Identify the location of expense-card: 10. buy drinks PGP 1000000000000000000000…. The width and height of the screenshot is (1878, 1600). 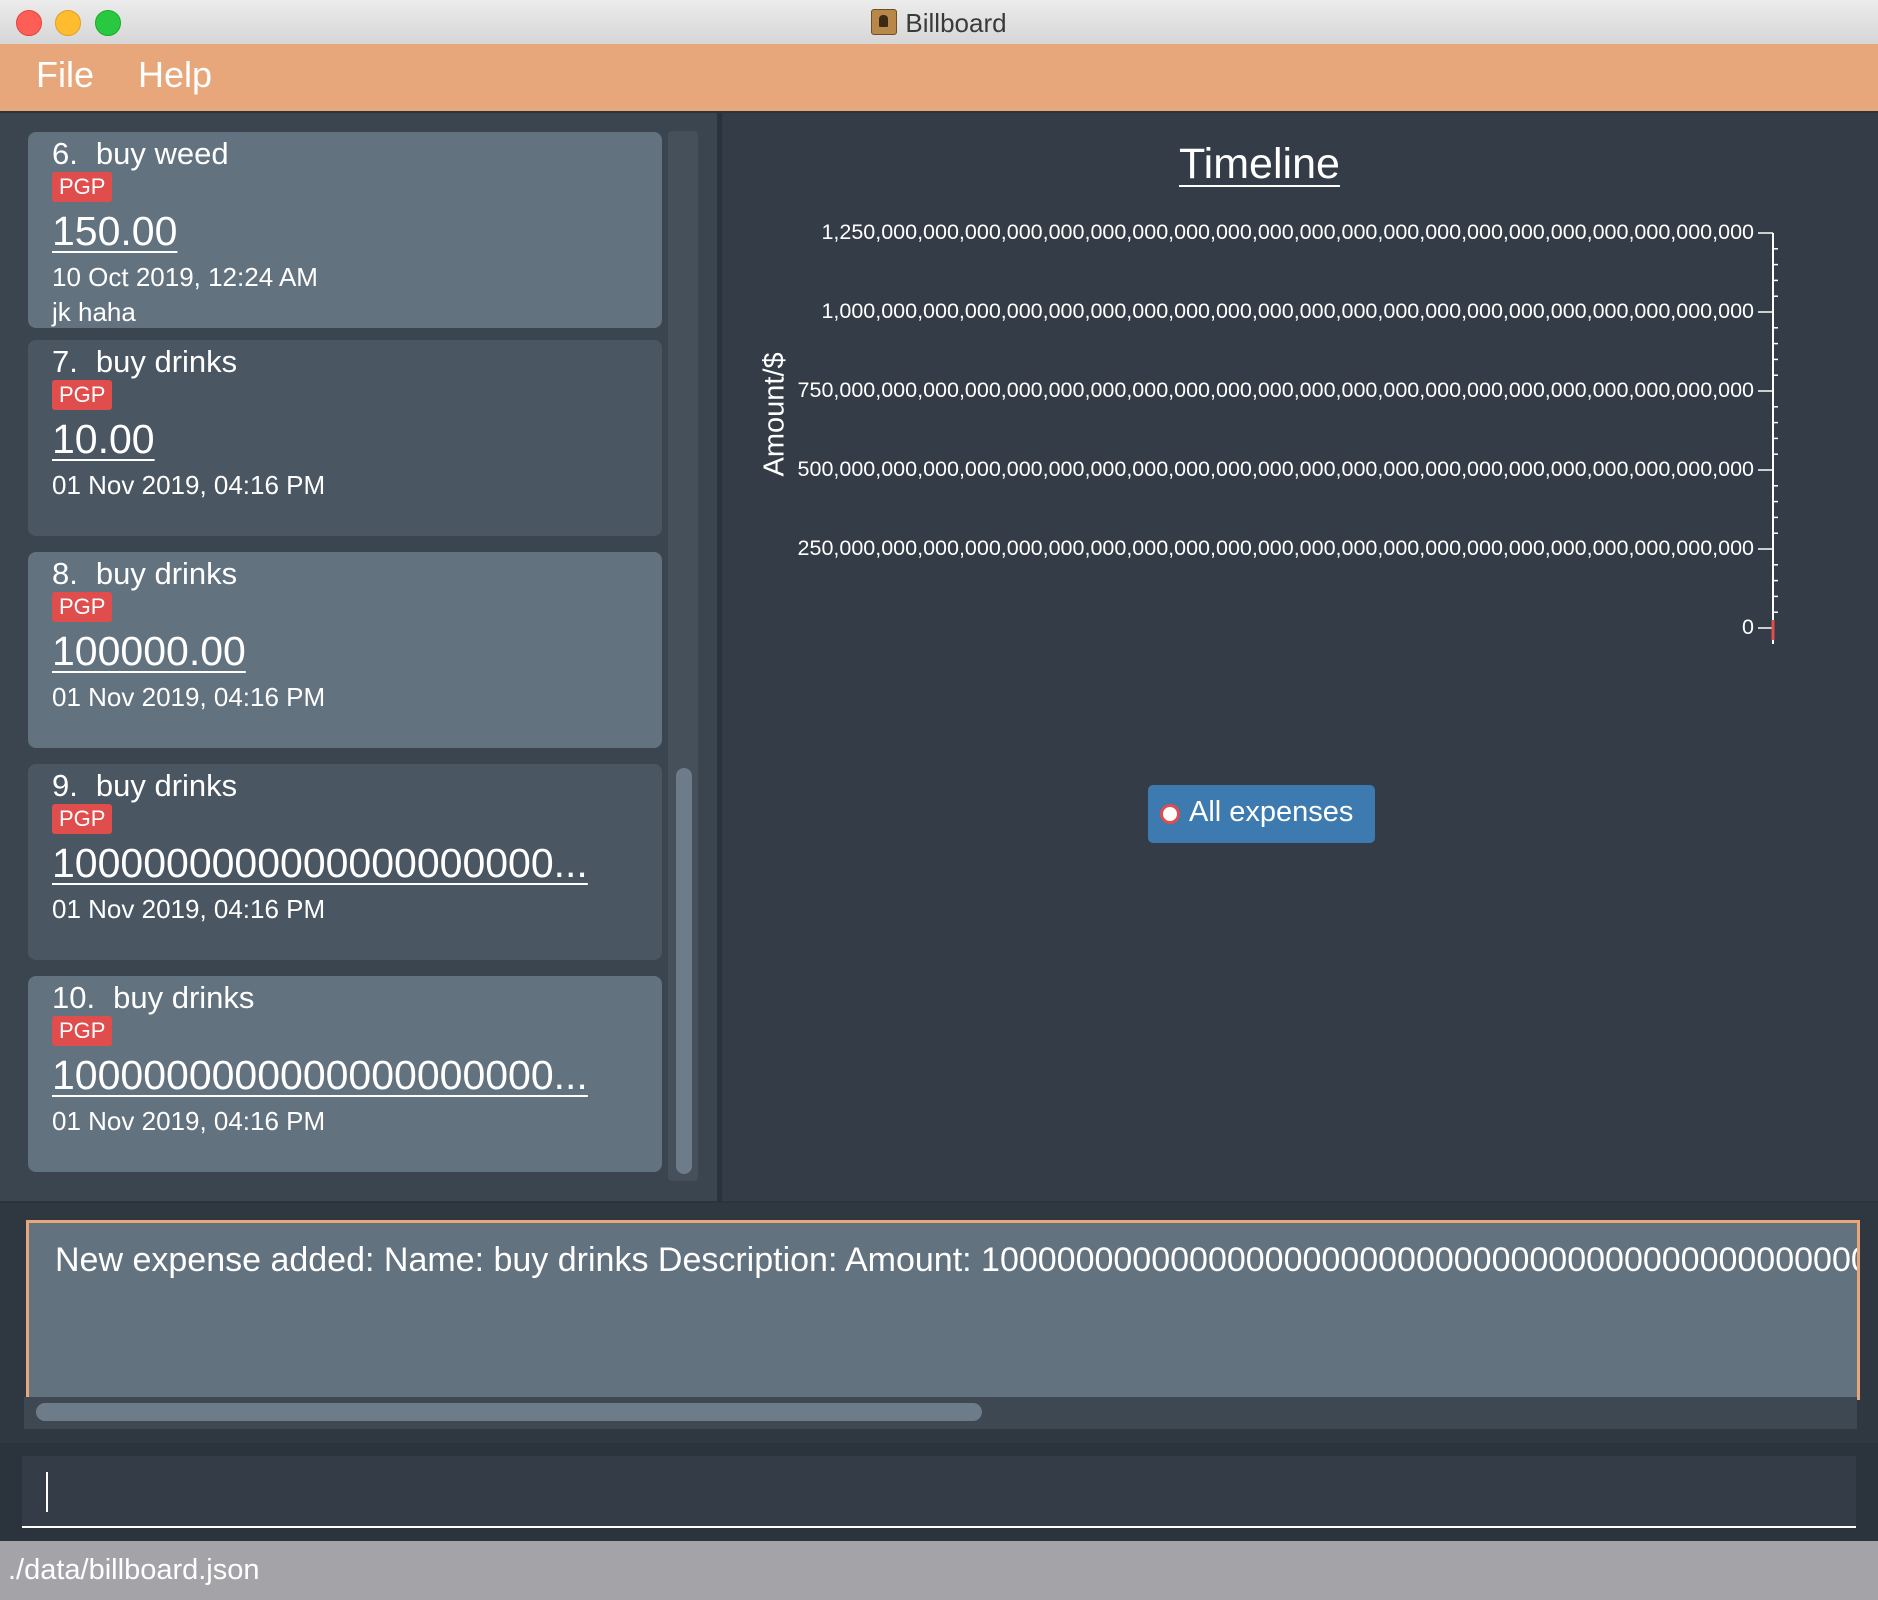
(345, 1074).